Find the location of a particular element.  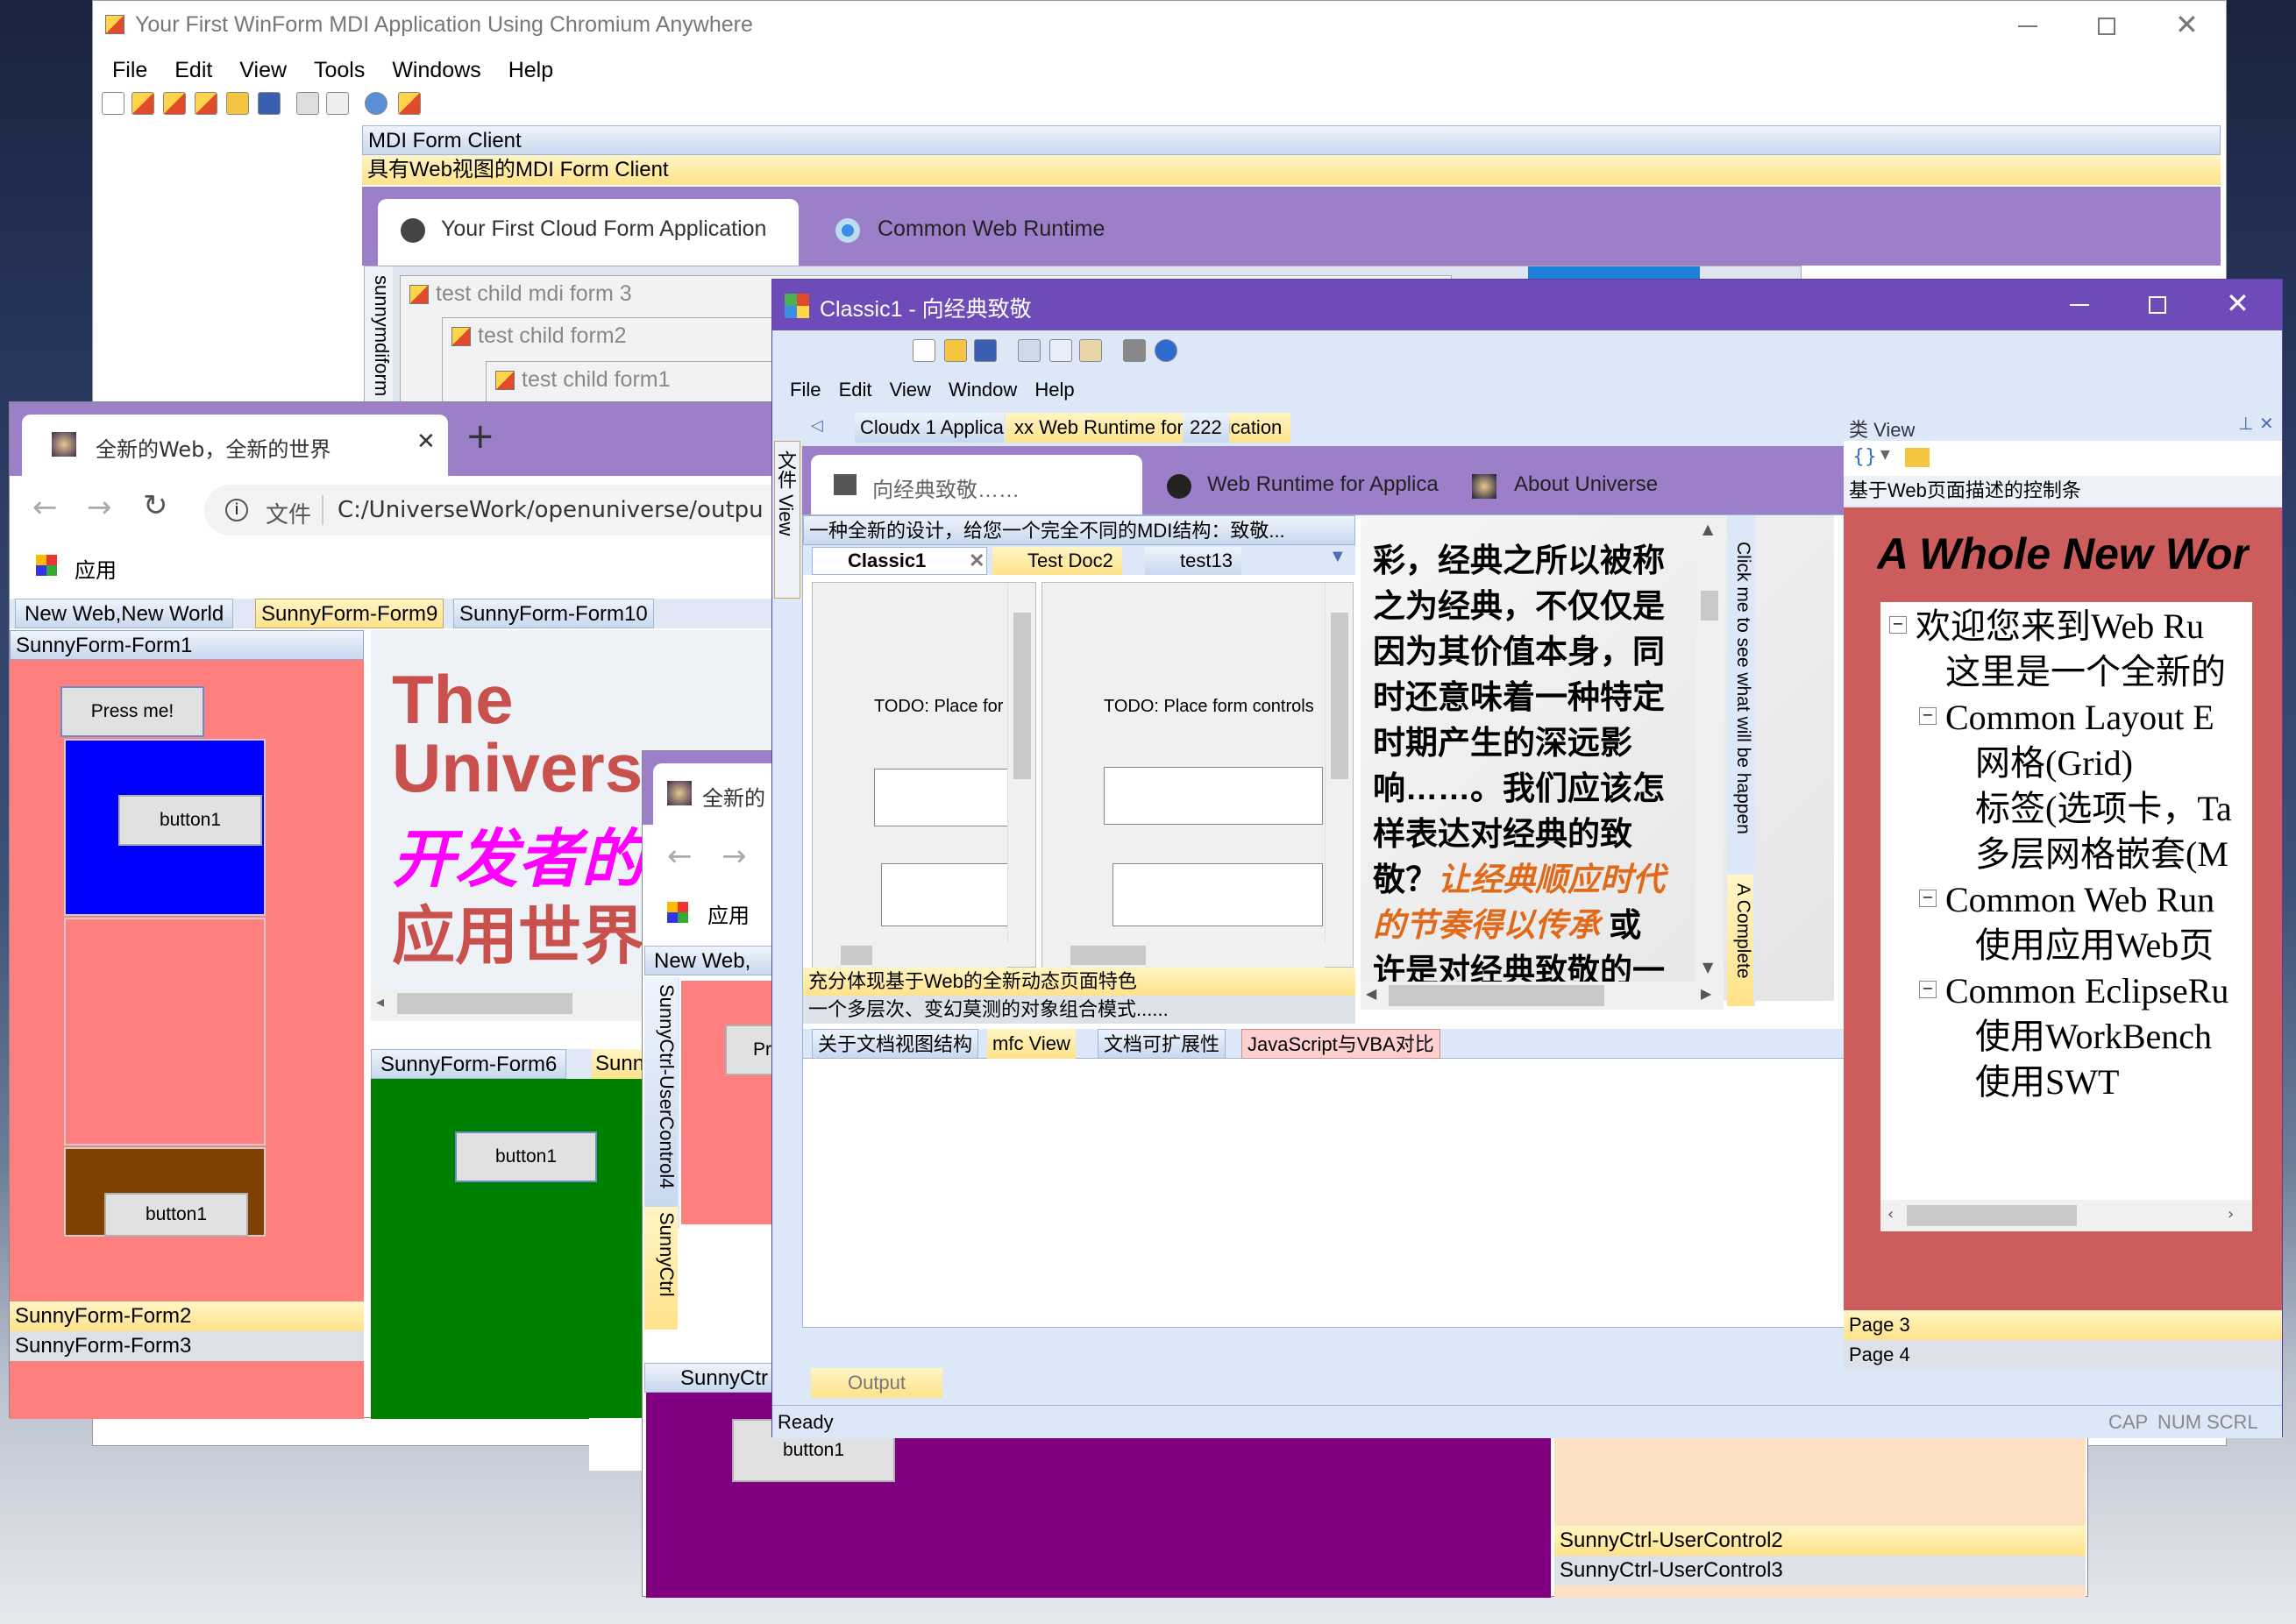

scroll-right-icon: › is located at coordinates (2231, 1214).